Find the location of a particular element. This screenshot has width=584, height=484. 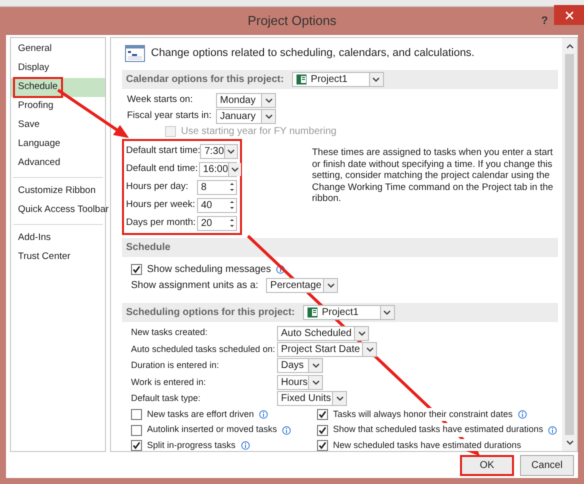

sidebar-item: Display is located at coordinates (58, 68).